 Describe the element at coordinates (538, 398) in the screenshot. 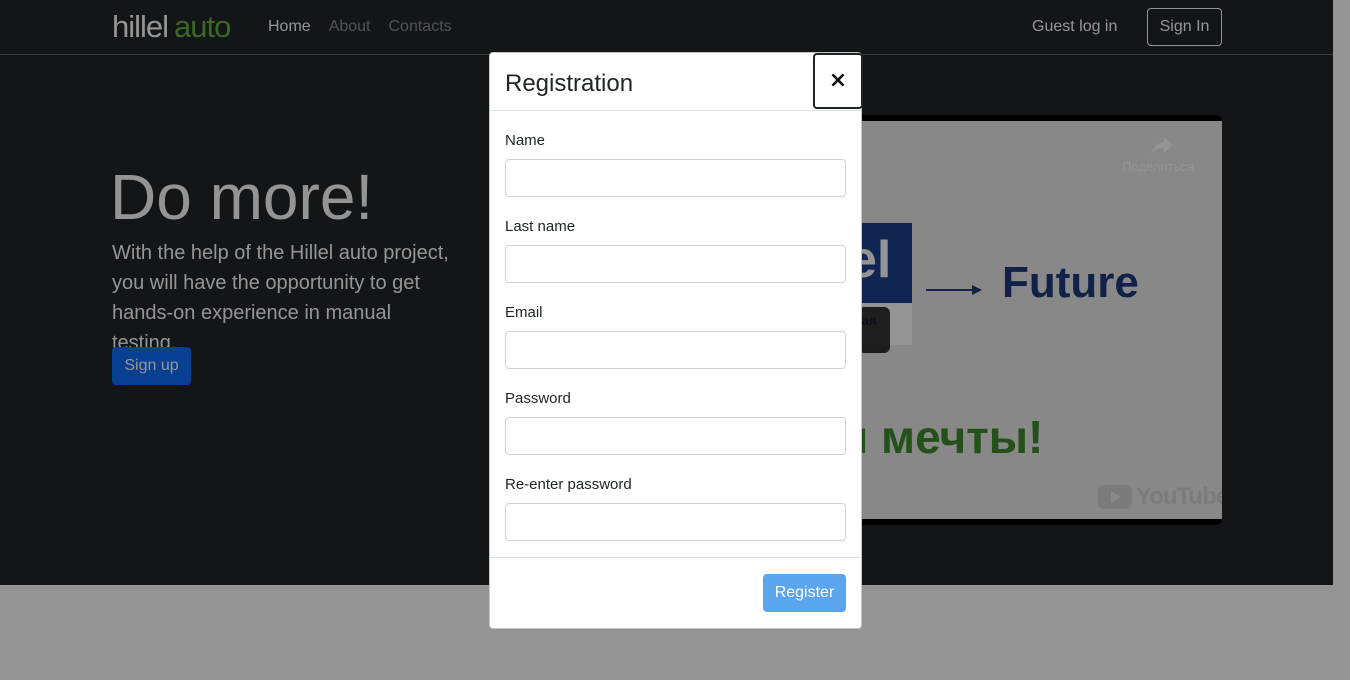

I see `password-label: Password` at that location.